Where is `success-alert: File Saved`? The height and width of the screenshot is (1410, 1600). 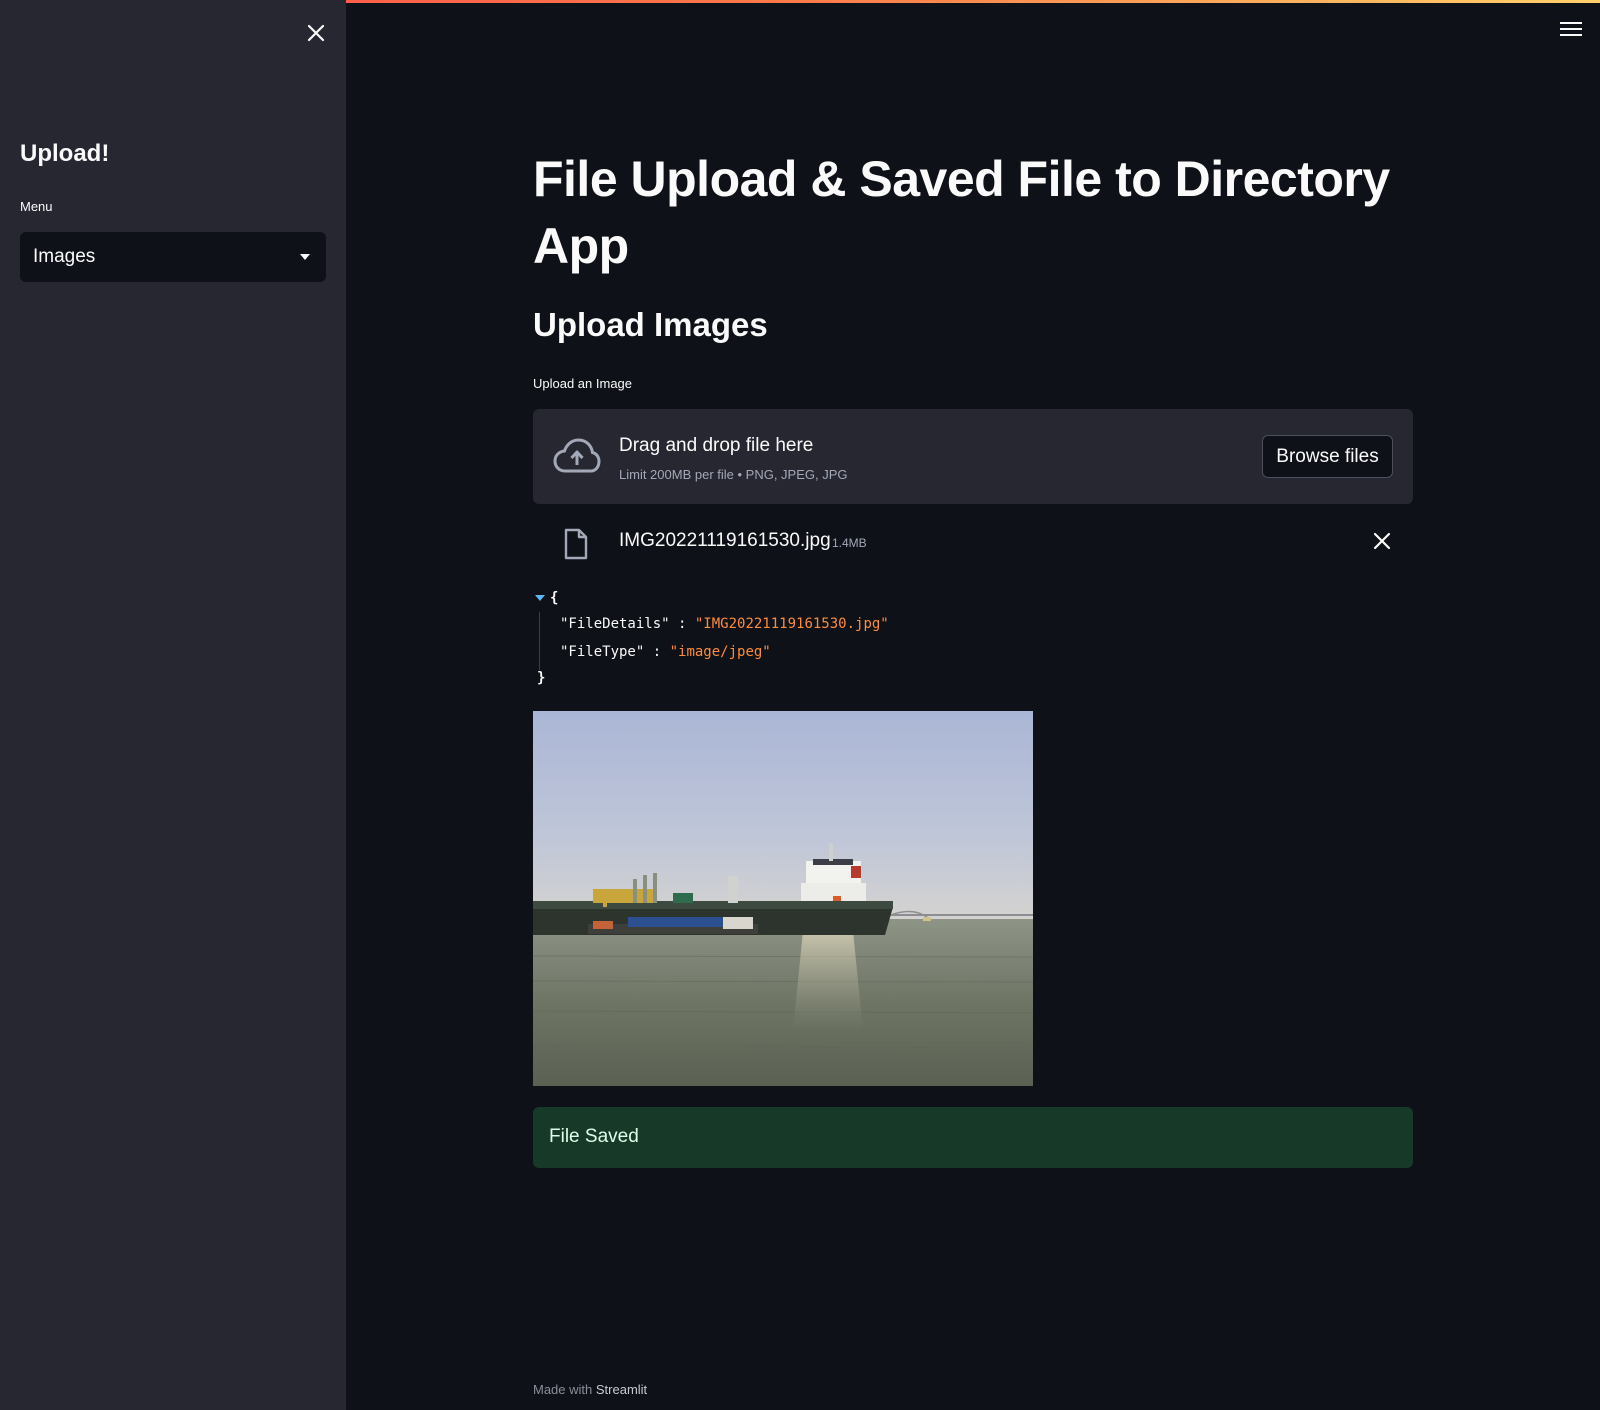
success-alert: File Saved is located at coordinates (973, 1137).